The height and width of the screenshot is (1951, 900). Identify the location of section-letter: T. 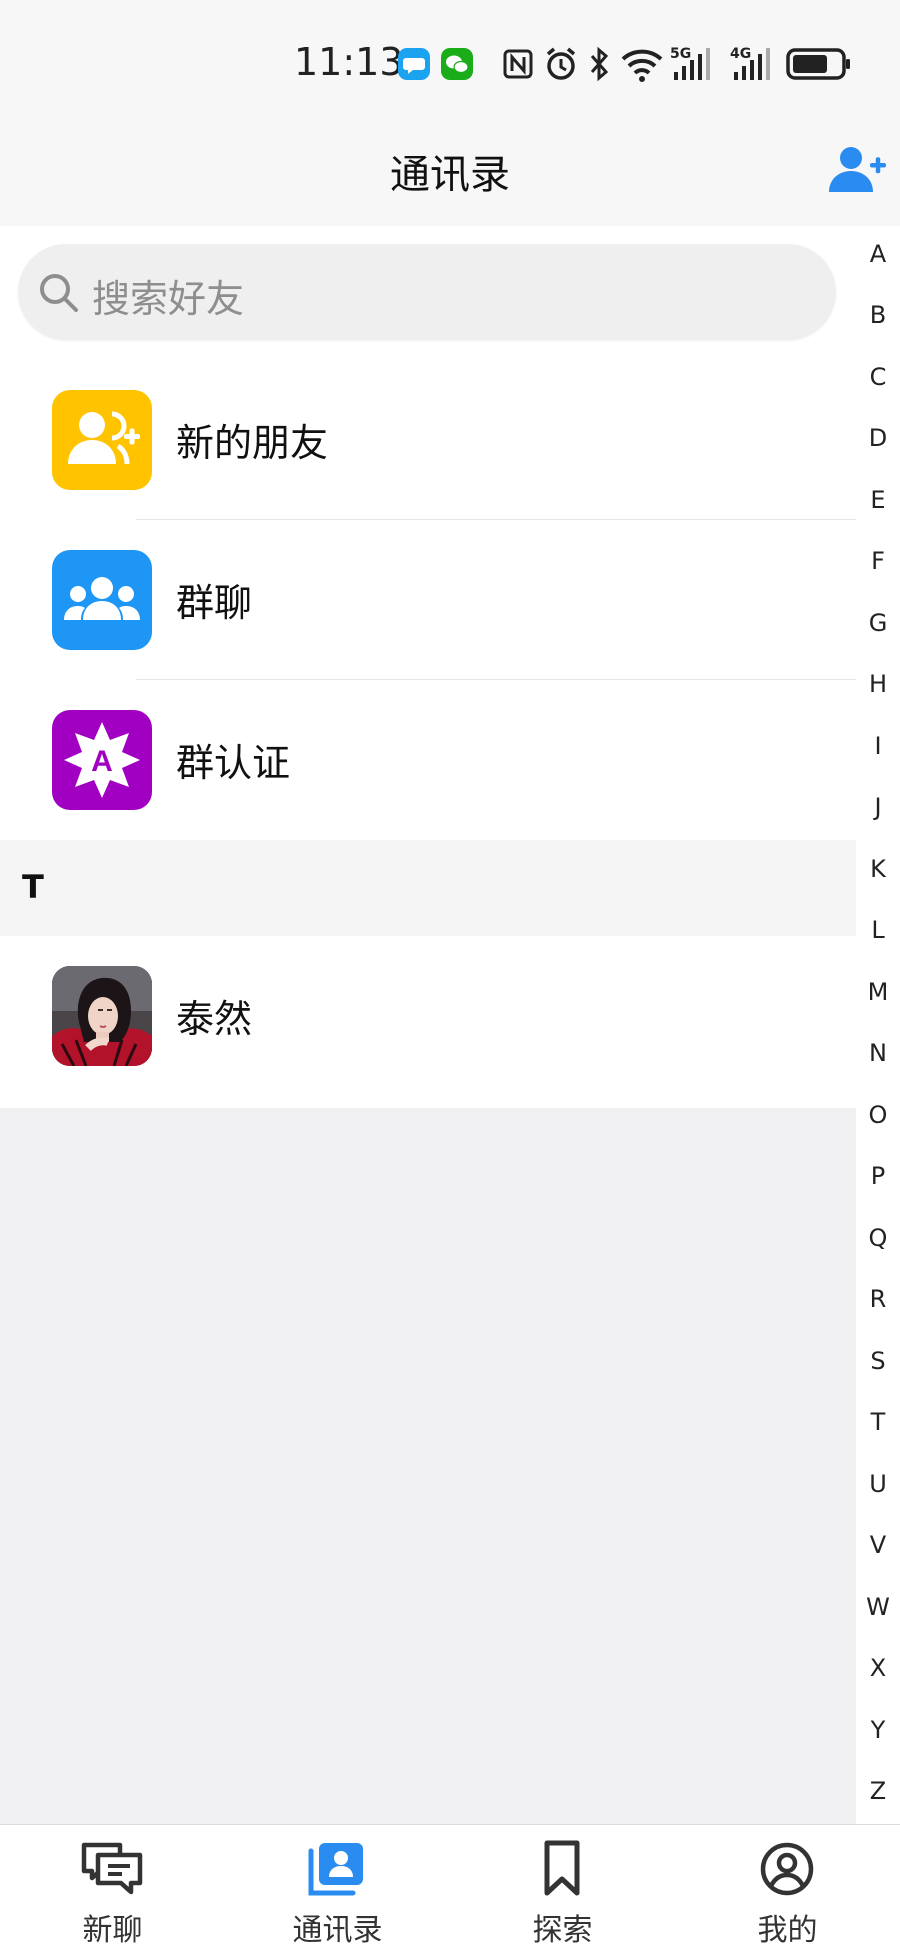
(33, 887).